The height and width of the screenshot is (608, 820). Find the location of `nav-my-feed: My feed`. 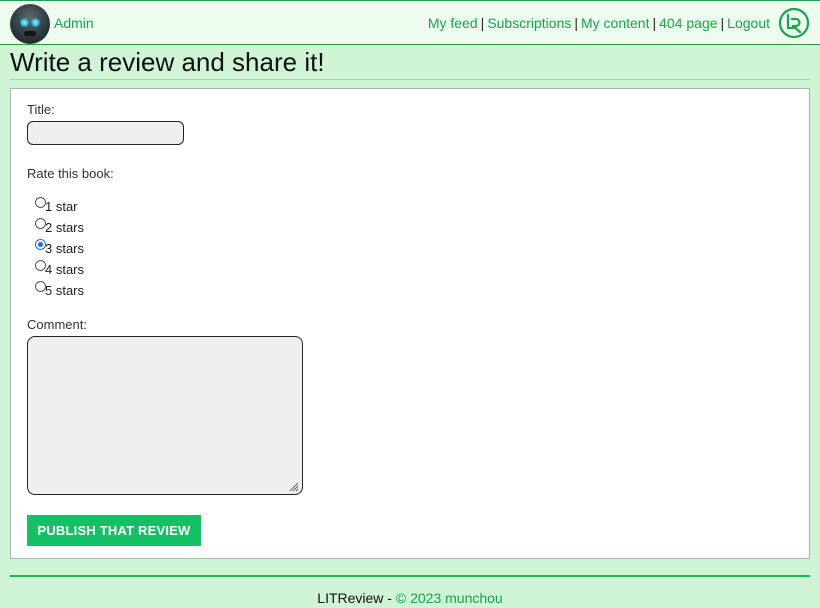

nav-my-feed: My feed is located at coordinates (453, 23).